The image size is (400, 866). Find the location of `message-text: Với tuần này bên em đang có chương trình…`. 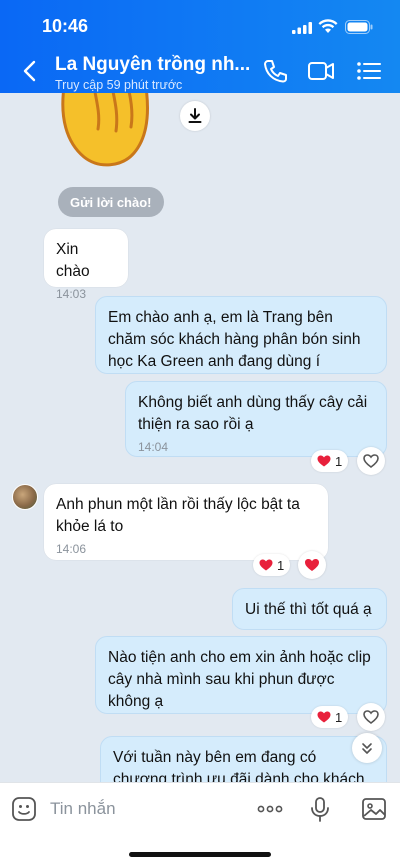

message-text: Với tuần này bên em đang có chương trình… is located at coordinates (239, 765).